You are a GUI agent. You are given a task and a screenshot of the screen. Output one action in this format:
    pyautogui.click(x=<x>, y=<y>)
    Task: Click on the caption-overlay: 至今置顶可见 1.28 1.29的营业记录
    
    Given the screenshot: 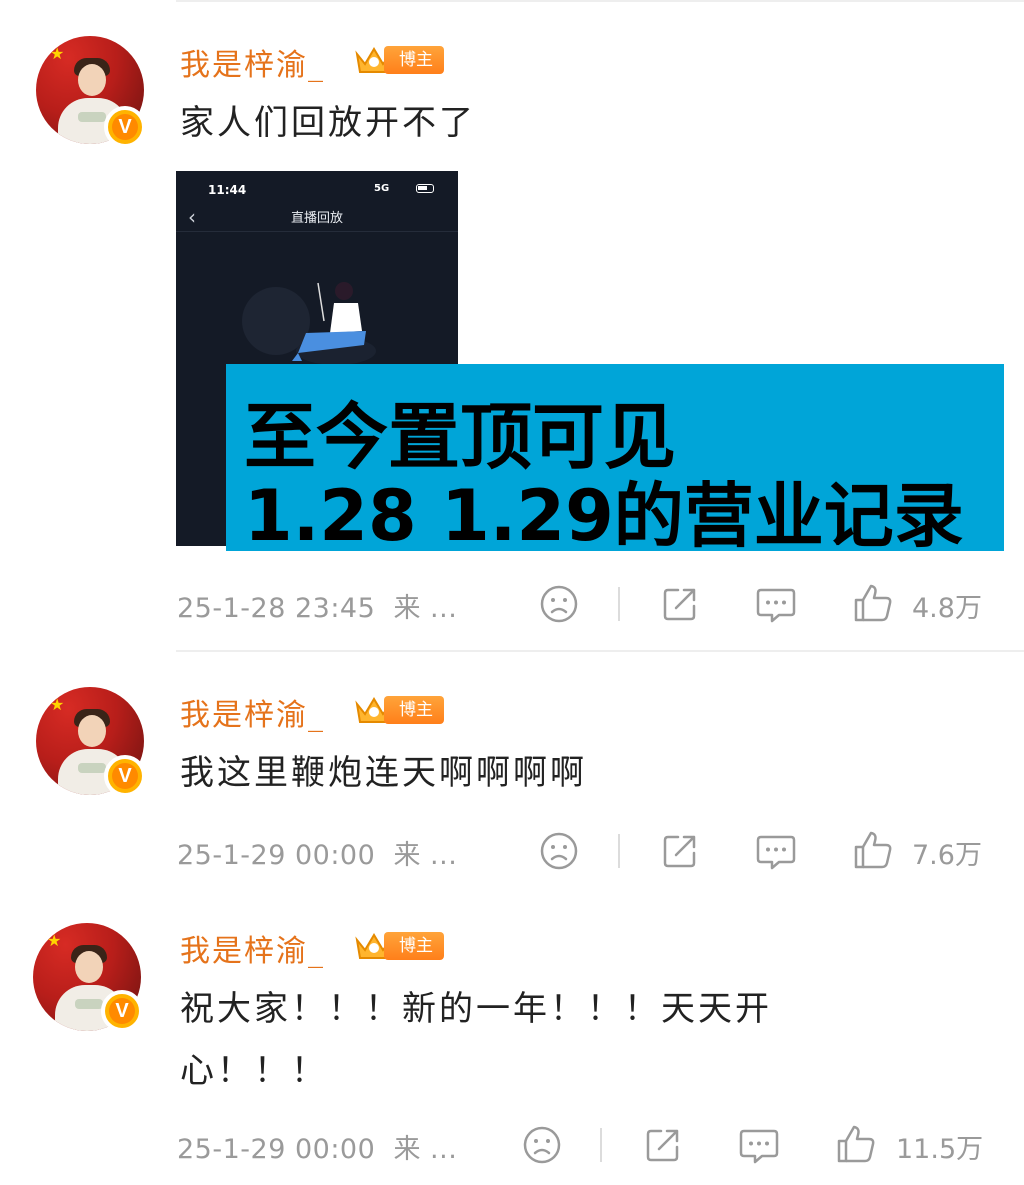 What is the action you would take?
    pyautogui.click(x=615, y=460)
    